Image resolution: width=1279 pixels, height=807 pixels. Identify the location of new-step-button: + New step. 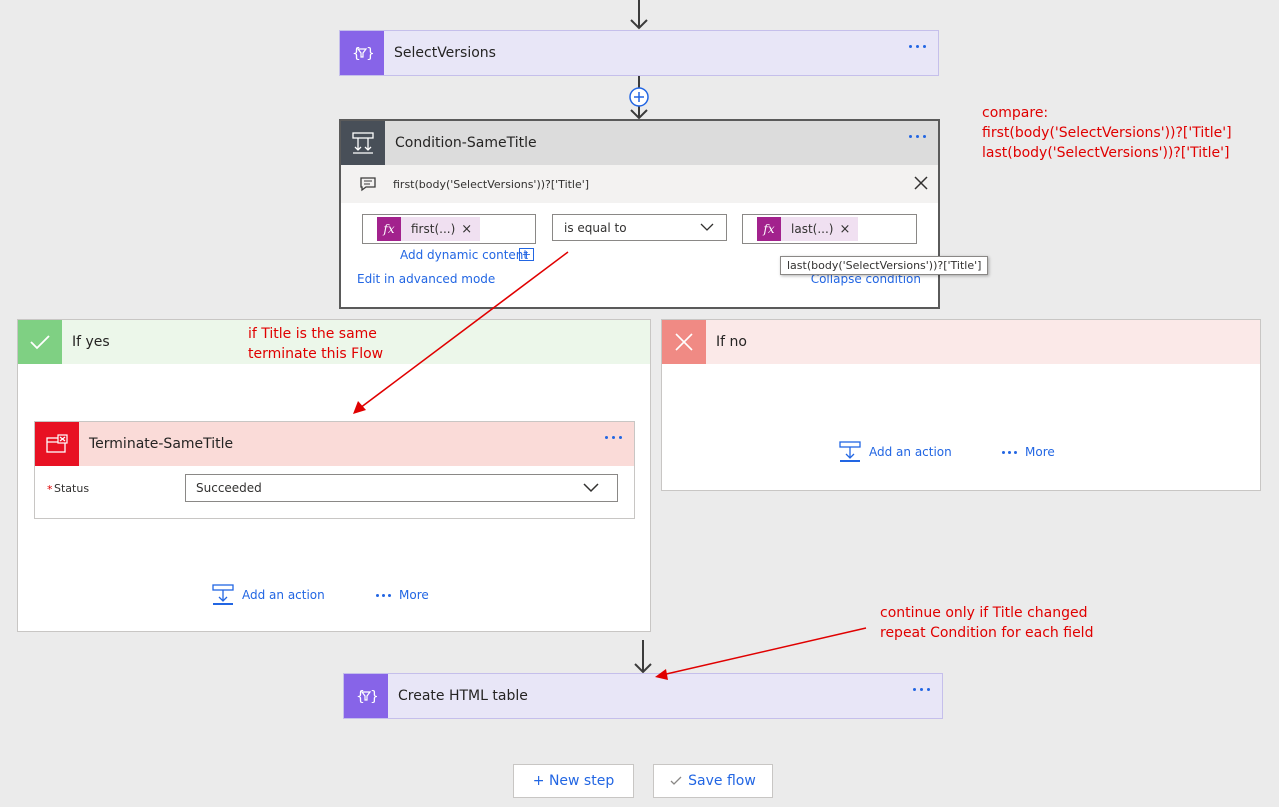
(573, 781).